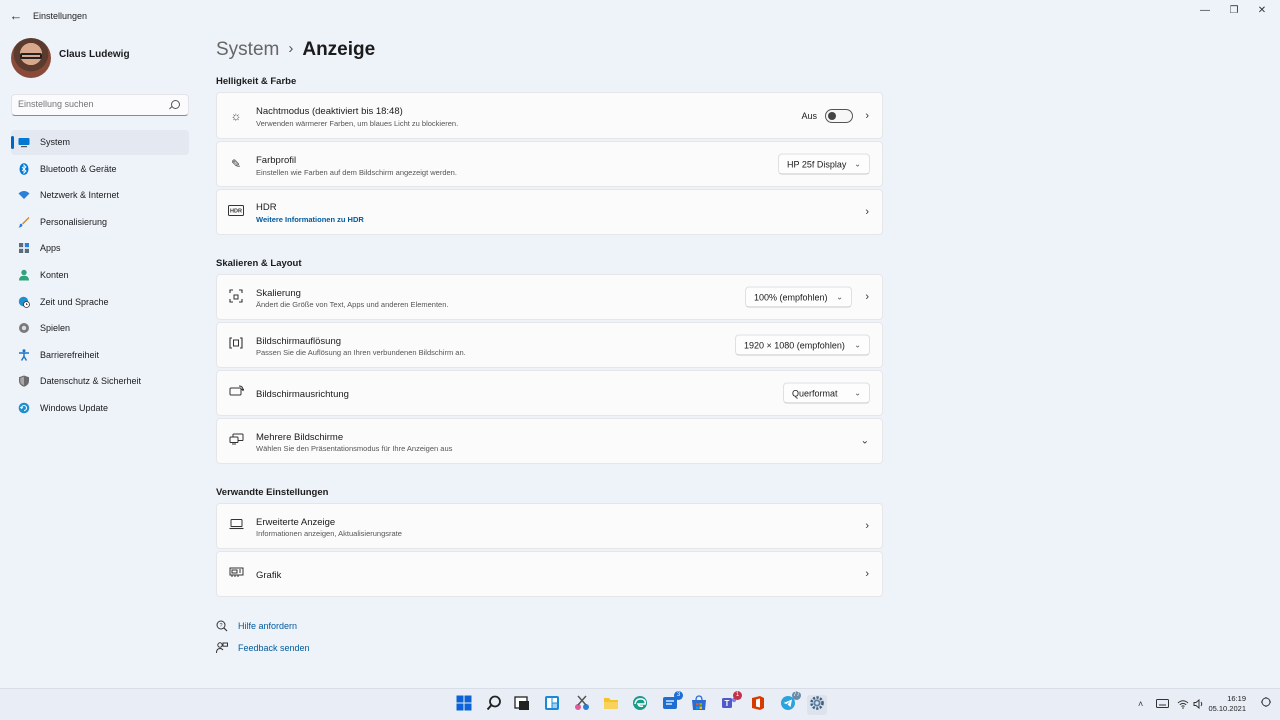  I want to click on maximize-icon: ❐, so click(1234, 11).